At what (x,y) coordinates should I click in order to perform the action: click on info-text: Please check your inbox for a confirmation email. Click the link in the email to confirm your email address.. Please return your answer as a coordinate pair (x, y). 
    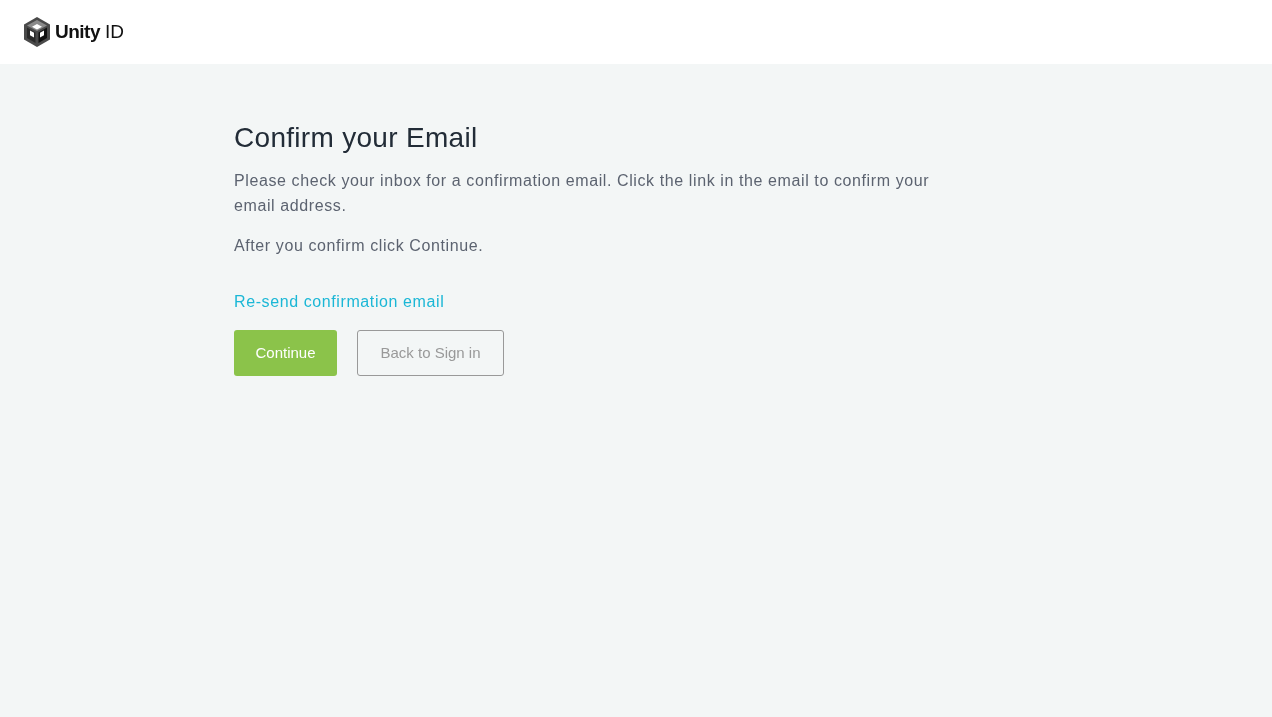
    Looking at the image, I should click on (582, 193).